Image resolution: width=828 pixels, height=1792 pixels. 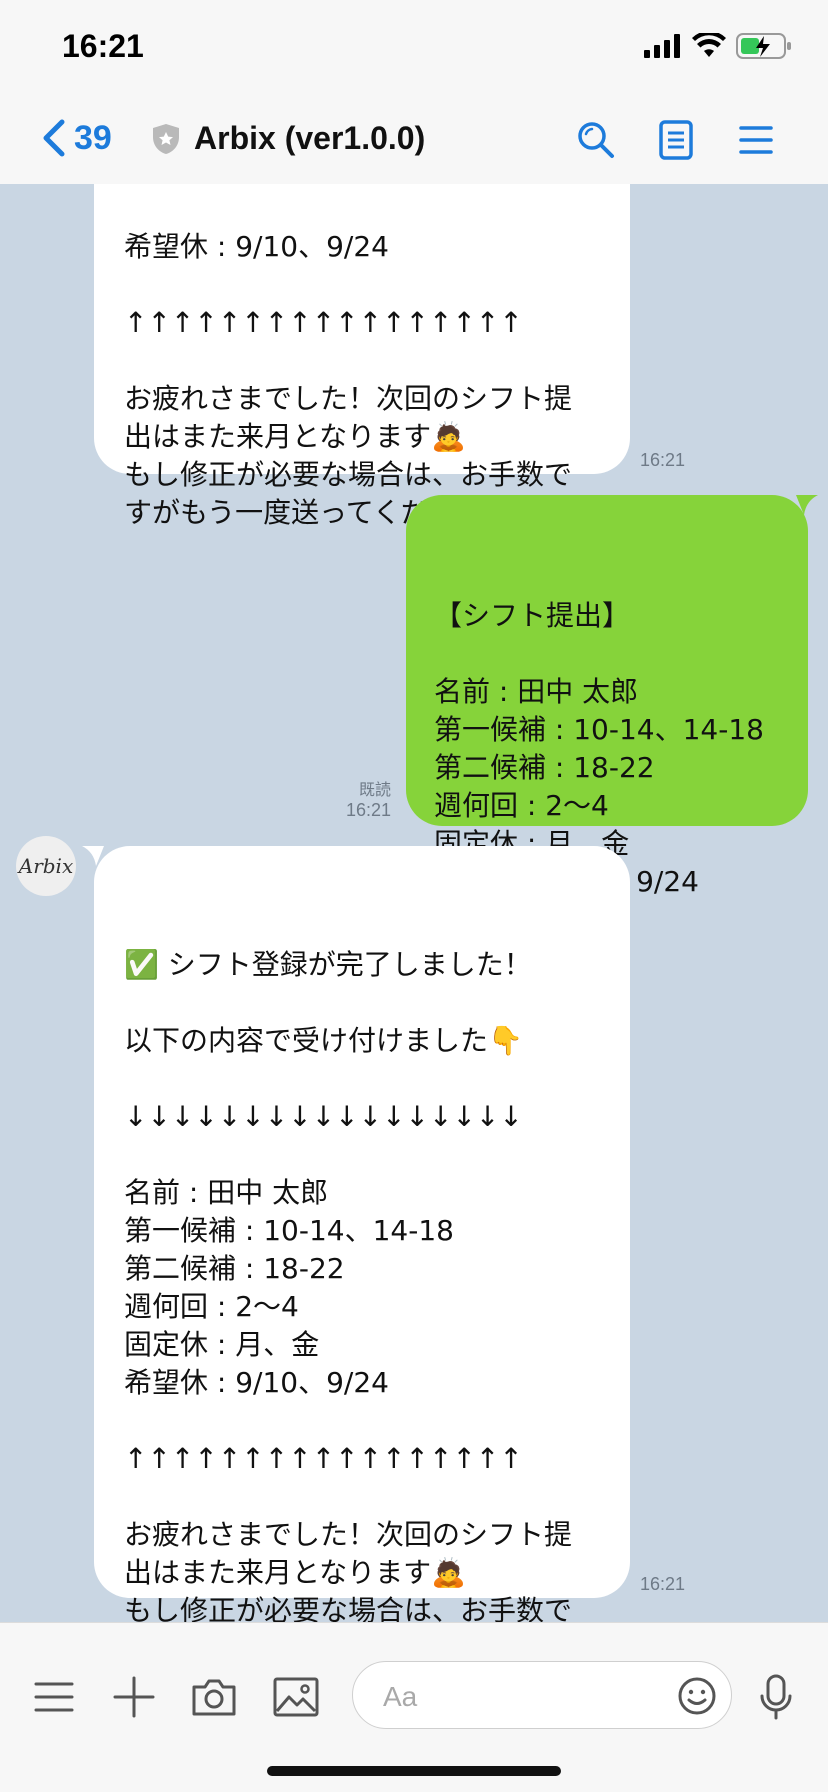 I want to click on search-icon, so click(x=596, y=140).